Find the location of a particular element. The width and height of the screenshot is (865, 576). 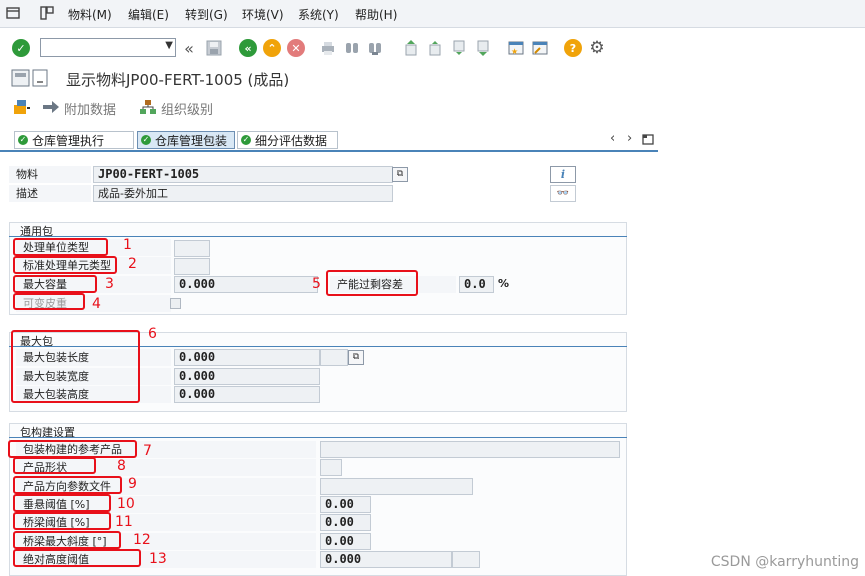

create-session-icon: ★ is located at coordinates (516, 48).